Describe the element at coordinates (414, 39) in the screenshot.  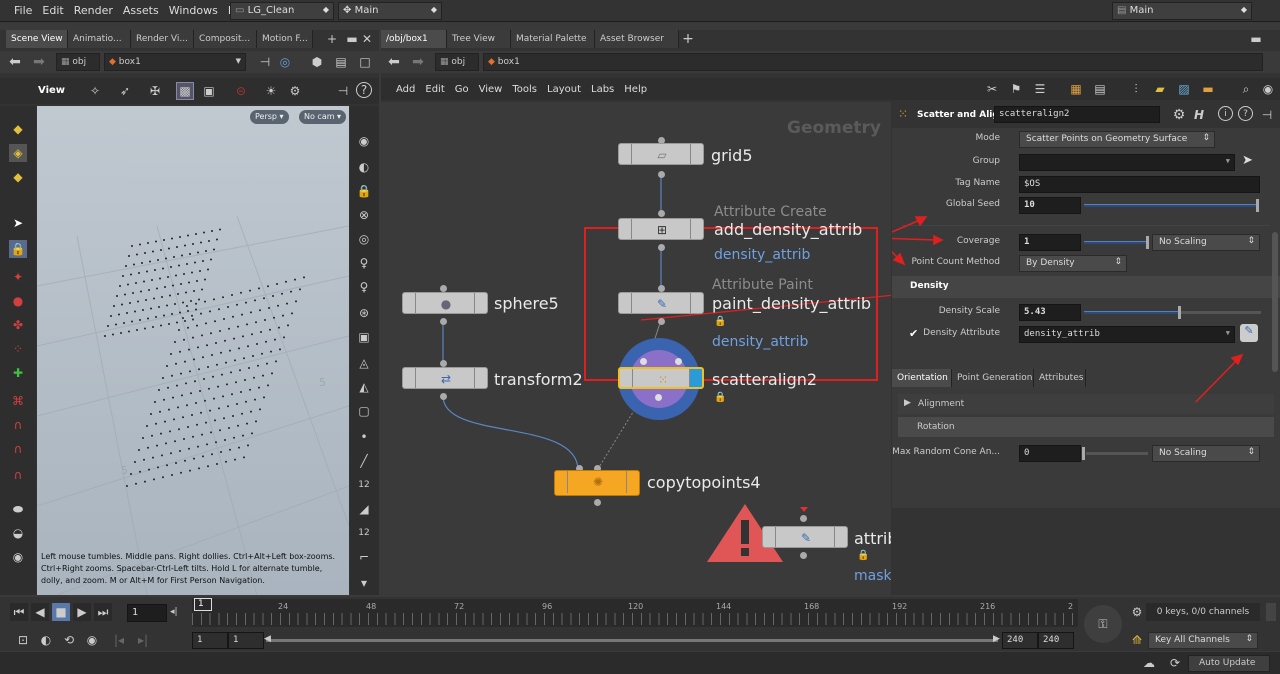
I see `tab-obj-box1: /obj/box1` at that location.